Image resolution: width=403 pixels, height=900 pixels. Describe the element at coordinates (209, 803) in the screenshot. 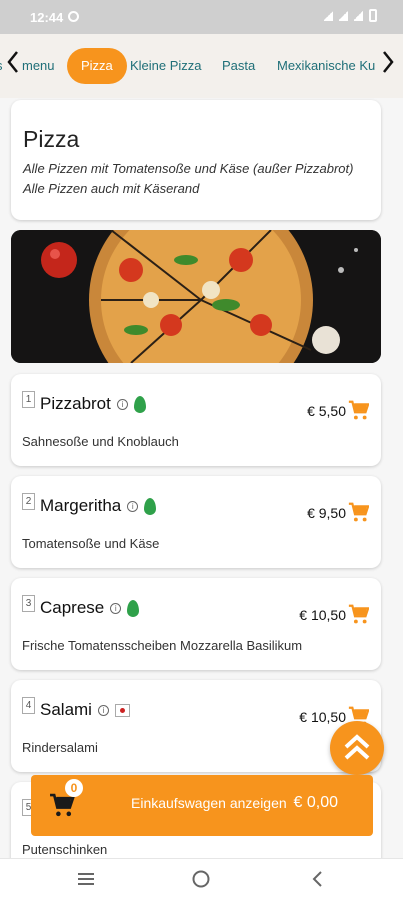

I see `cart-label: Einkaufswagen anzeigen` at that location.